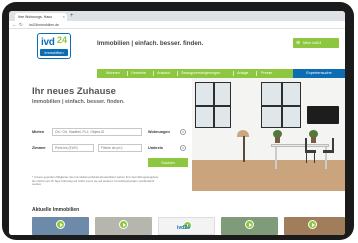  Describe the element at coordinates (261, 175) in the screenshot. I see `room-floor` at that location.